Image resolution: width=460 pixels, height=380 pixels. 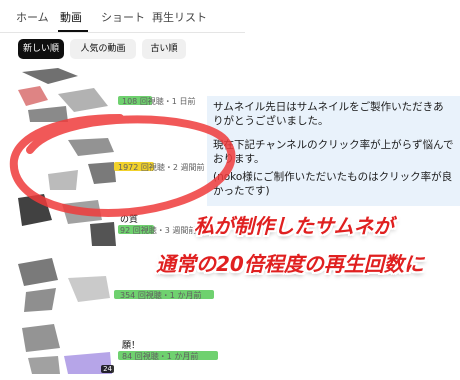 I want to click on highlight-circle, so click(x=122, y=165).